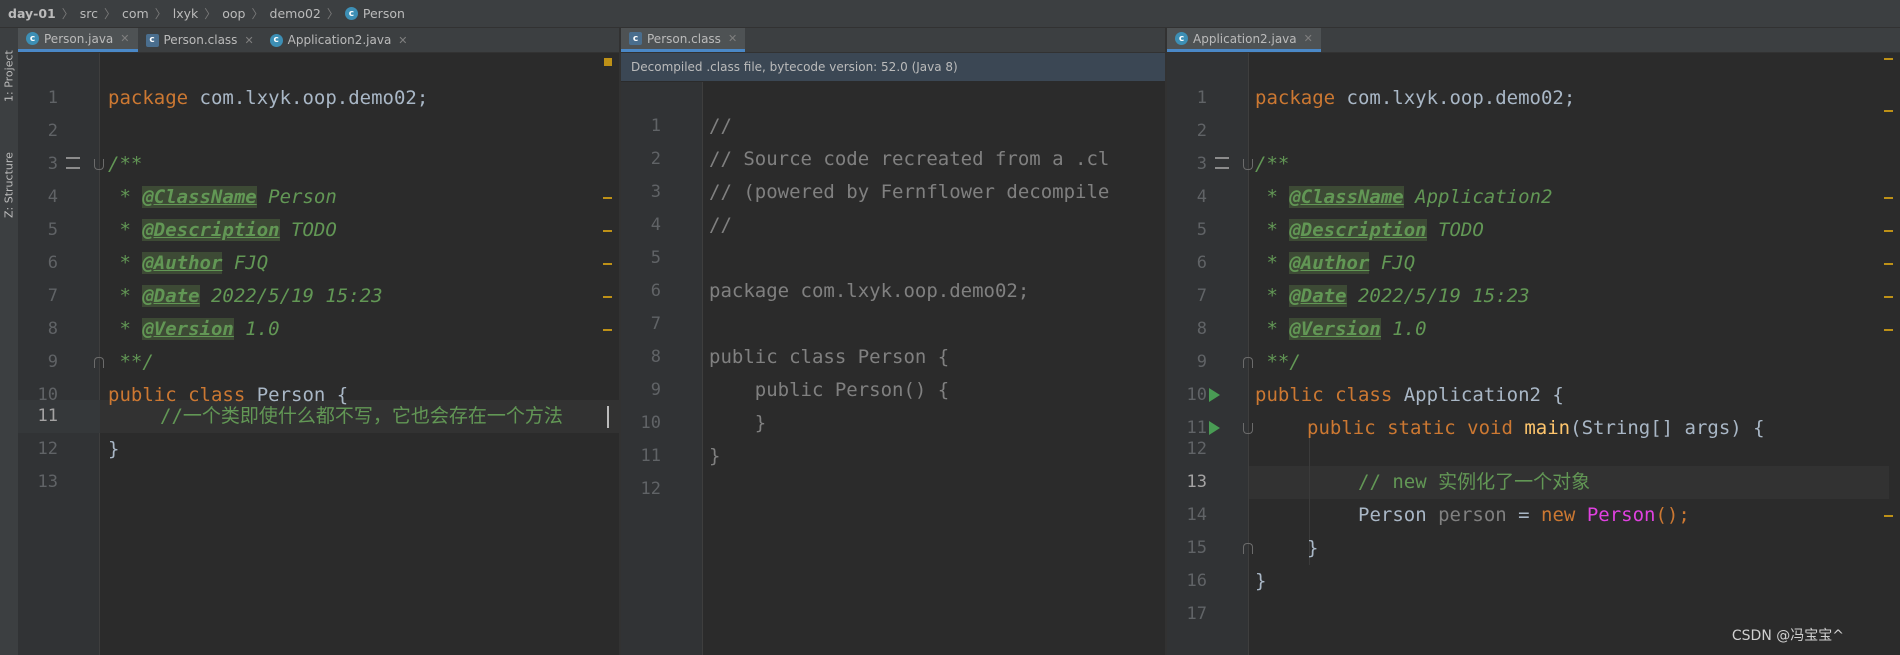  What do you see at coordinates (148, 98) in the screenshot?
I see `keyword: package` at bounding box center [148, 98].